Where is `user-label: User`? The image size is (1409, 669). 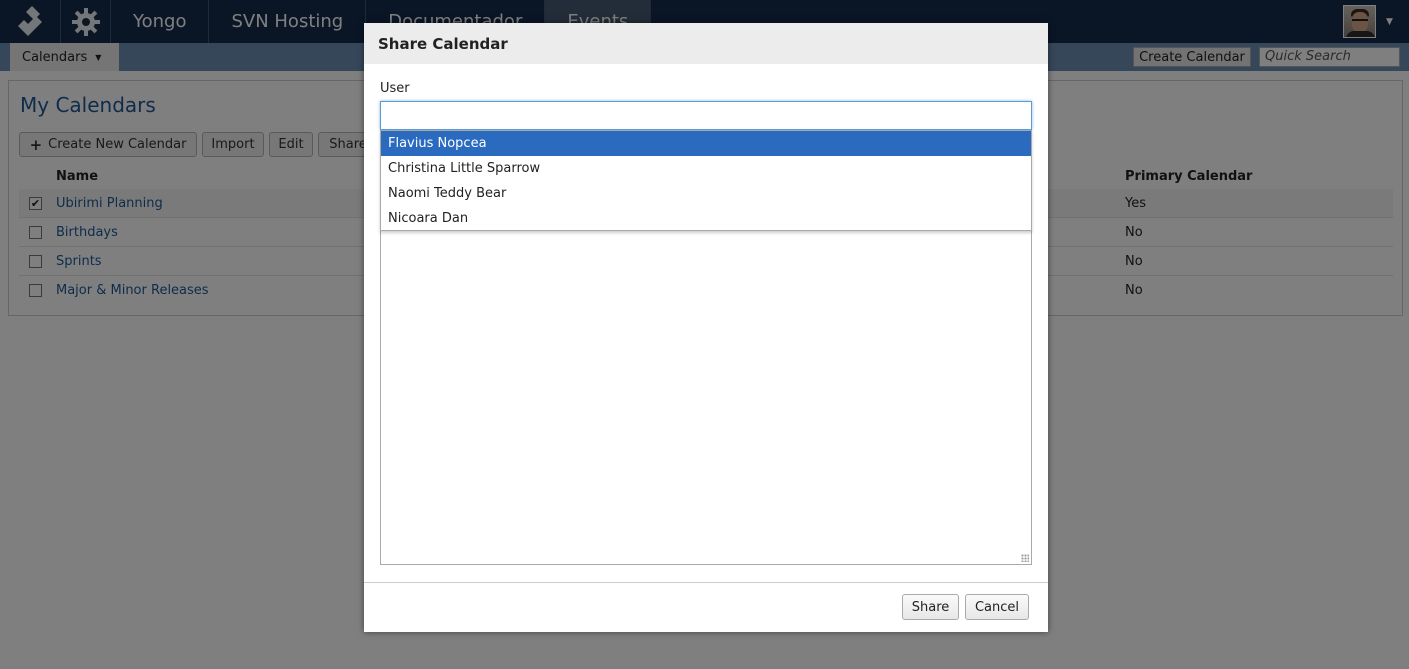 user-label: User is located at coordinates (395, 88).